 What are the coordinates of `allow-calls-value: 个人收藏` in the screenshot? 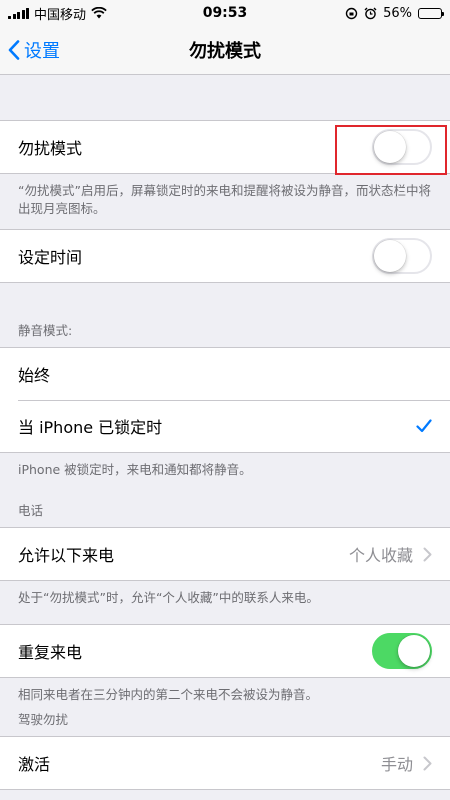 It's located at (380, 555).